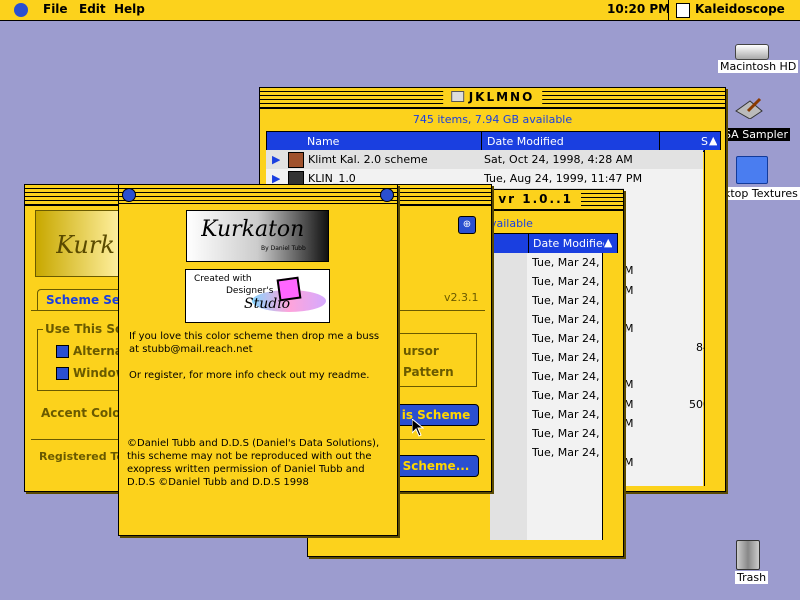 This screenshot has height=600, width=800. Describe the element at coordinates (667, 337) in the screenshot. I see `list-area: M M M 84 M M 500 M M` at that location.